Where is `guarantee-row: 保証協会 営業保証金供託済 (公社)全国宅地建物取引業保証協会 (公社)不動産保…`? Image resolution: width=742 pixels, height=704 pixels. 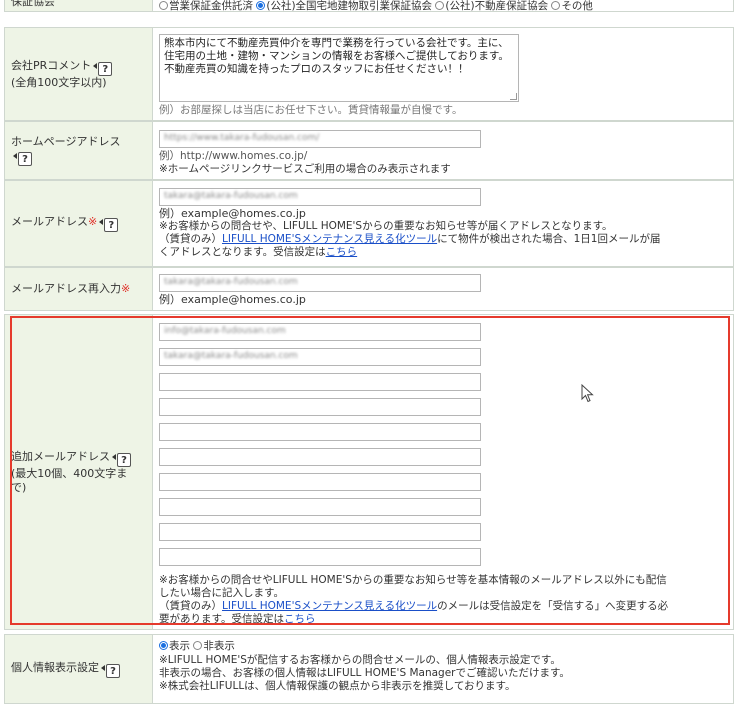 guarantee-row: 保証協会 営業保証金供託済 (公社)全国宅地建物取引業保証協会 (公社)不動産保… is located at coordinates (369, 6).